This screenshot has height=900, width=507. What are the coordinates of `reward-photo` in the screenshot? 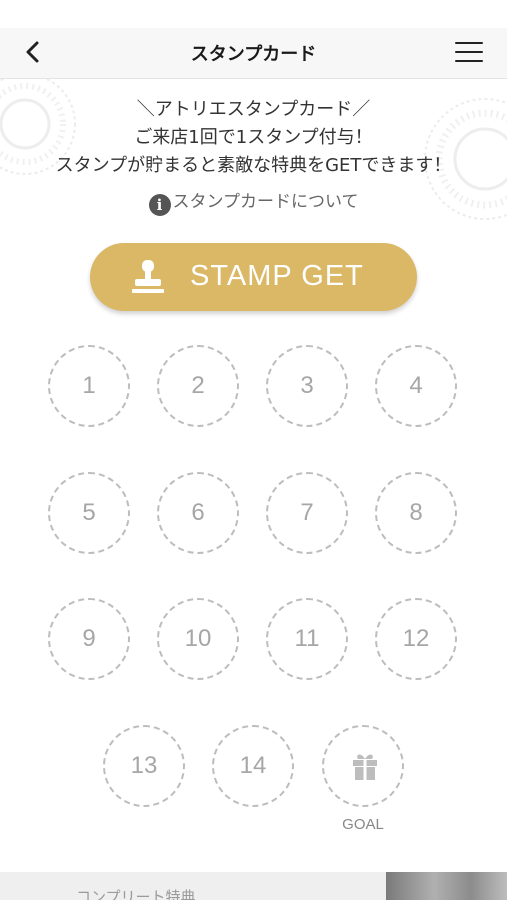 It's located at (446, 886).